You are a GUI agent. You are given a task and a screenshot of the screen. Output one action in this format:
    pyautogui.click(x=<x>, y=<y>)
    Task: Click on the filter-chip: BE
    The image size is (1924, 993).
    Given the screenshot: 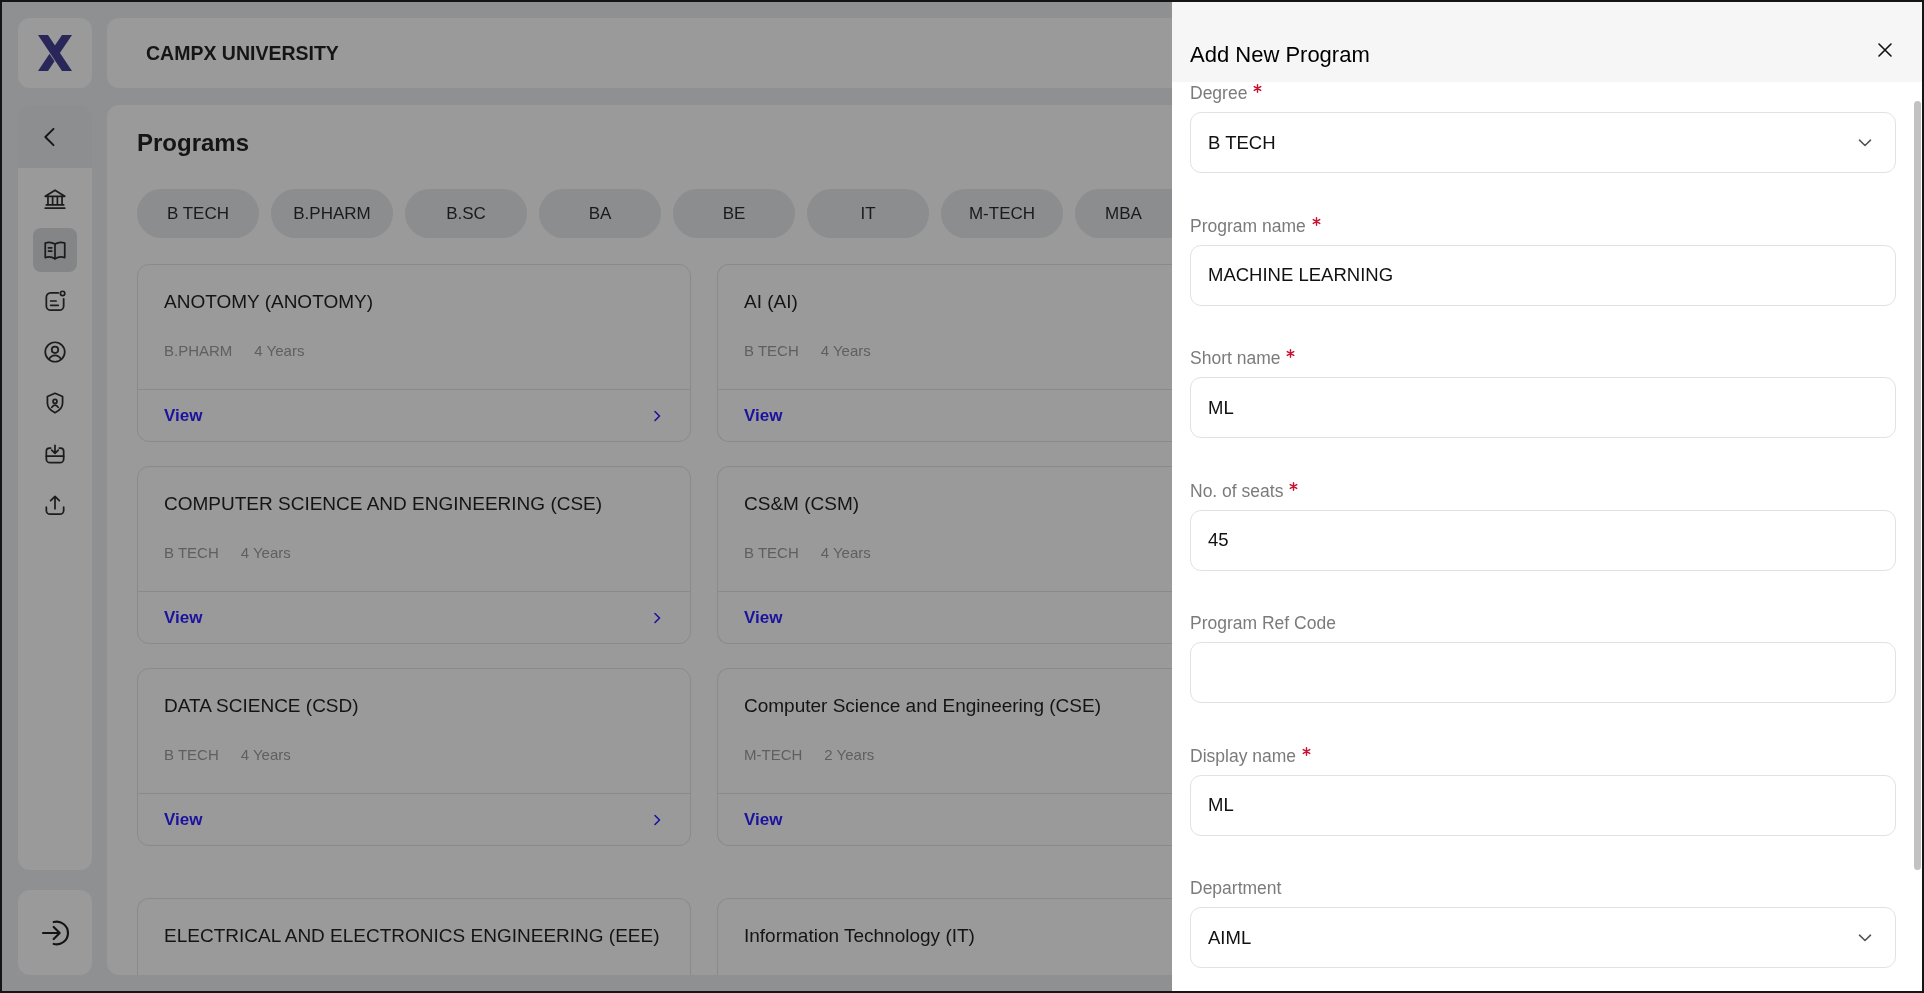 What is the action you would take?
    pyautogui.click(x=734, y=213)
    